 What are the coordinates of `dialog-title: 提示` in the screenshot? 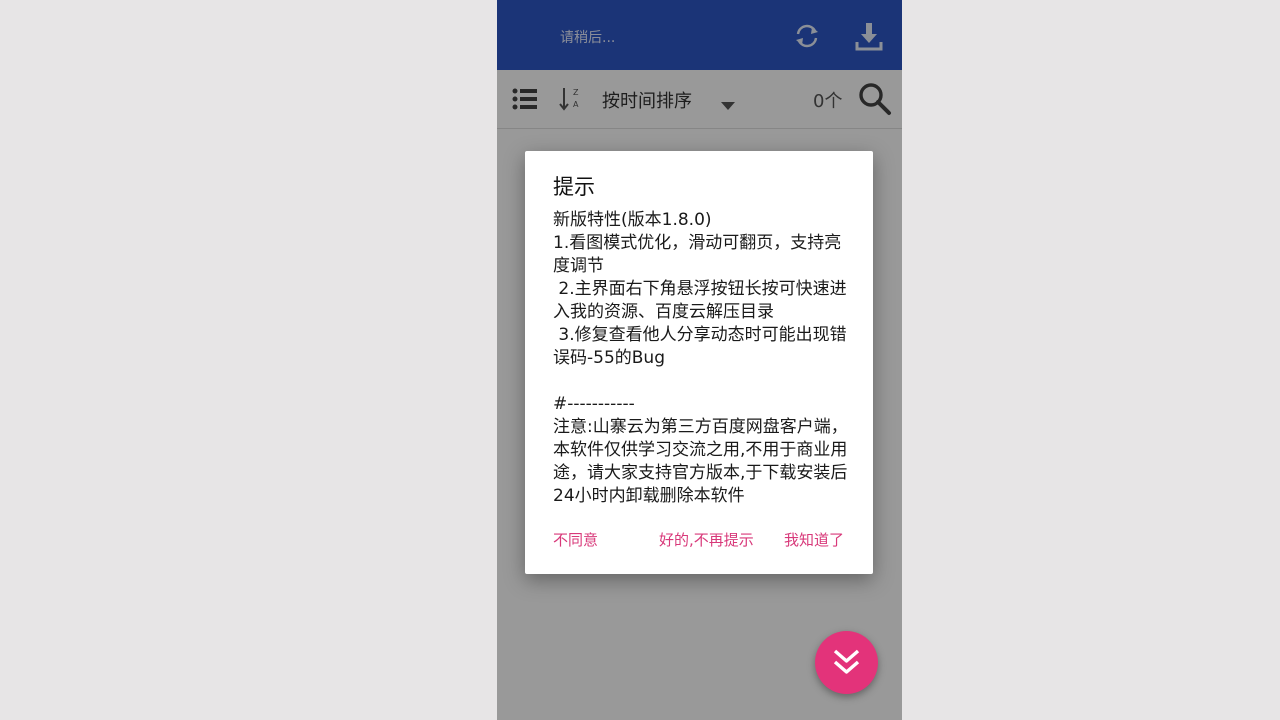 It's located at (574, 187).